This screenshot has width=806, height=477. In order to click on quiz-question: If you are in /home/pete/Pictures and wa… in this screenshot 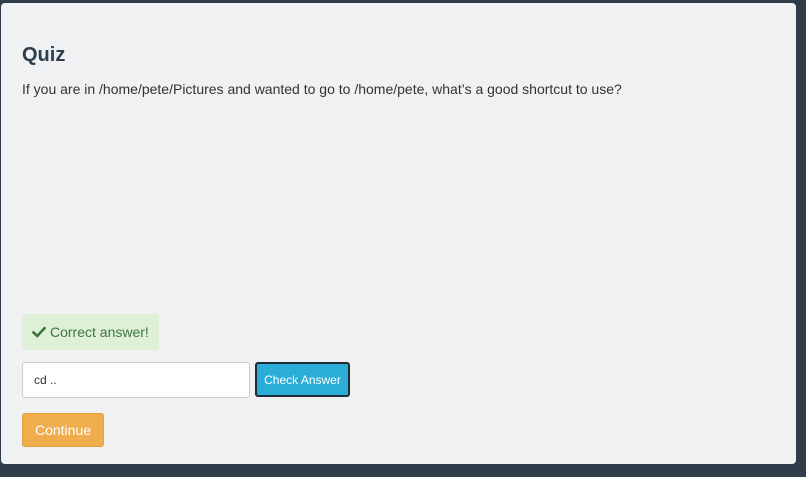, I will do `click(322, 89)`.